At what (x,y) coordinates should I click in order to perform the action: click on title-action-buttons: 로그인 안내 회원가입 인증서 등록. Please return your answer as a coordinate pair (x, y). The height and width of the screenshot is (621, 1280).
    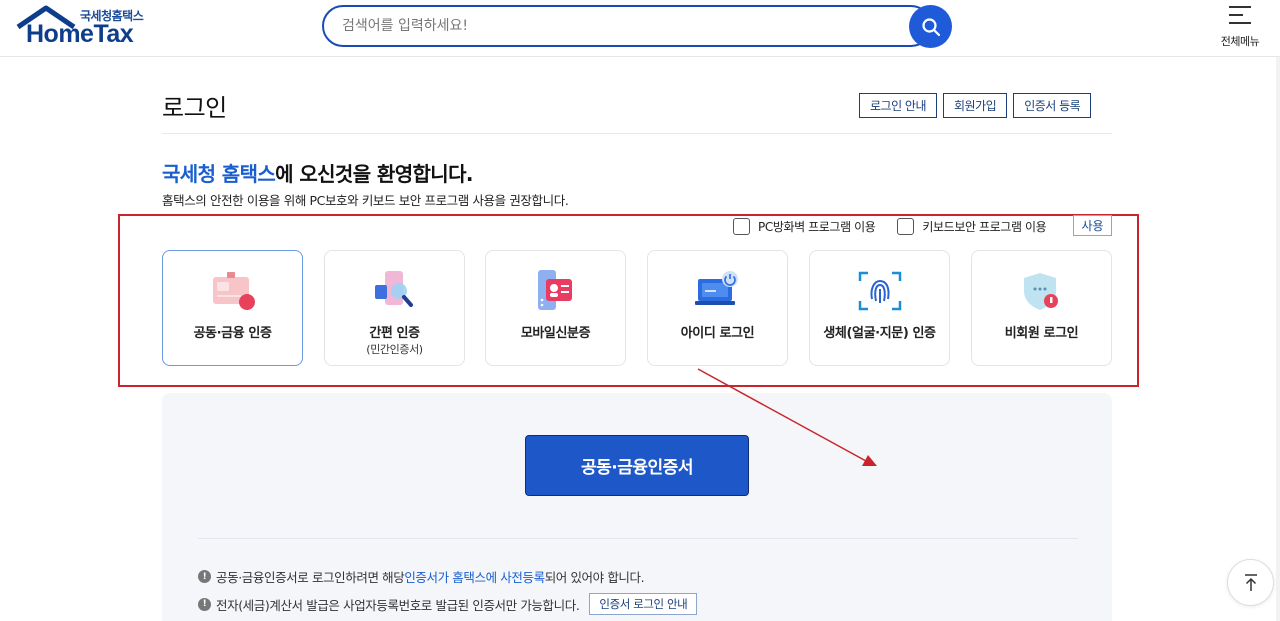
    Looking at the image, I should click on (975, 105).